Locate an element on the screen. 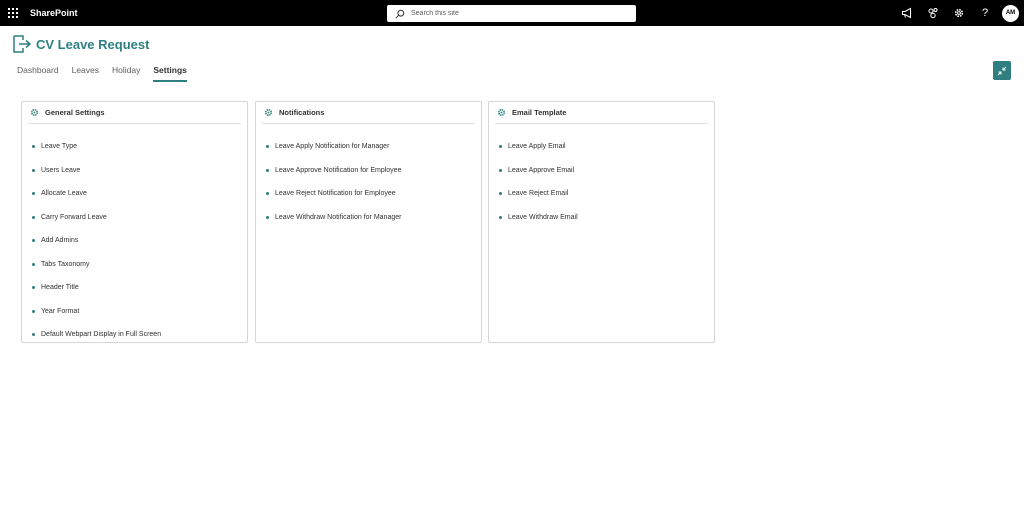  brand-link: SharePoint is located at coordinates (54, 13).